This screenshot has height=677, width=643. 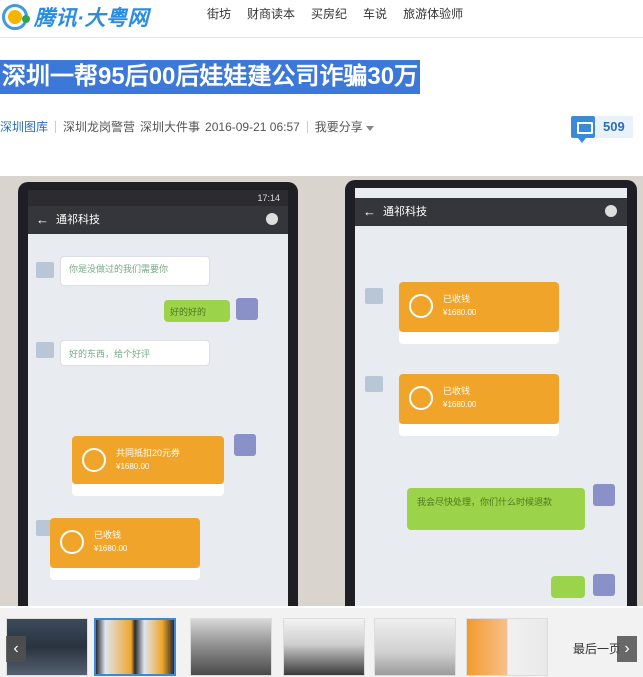 I want to click on comment-count: 509, so click(x=614, y=127).